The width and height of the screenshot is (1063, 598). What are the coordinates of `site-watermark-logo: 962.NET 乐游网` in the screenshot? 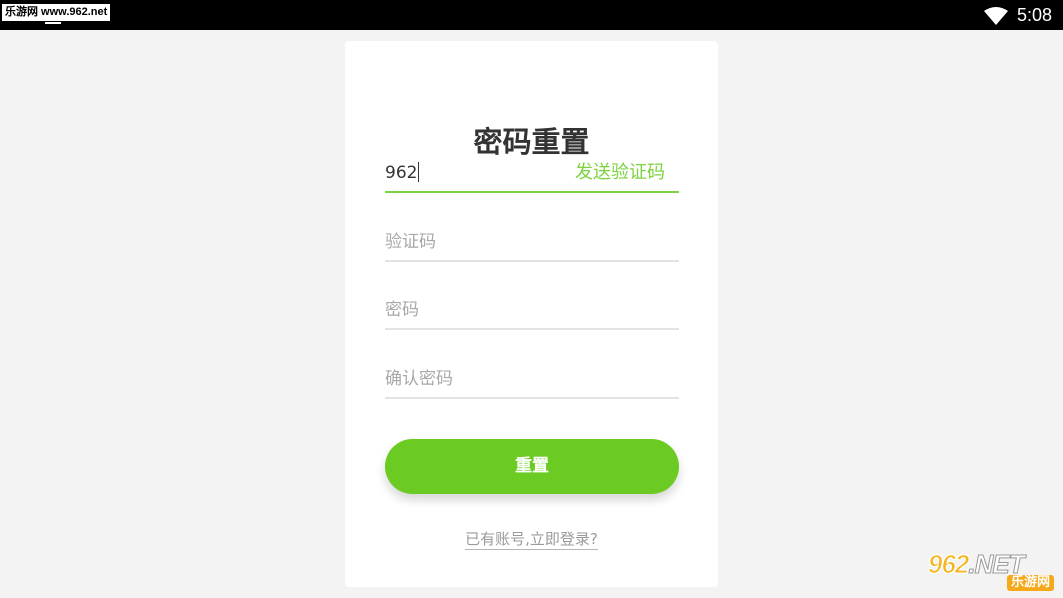 It's located at (991, 571).